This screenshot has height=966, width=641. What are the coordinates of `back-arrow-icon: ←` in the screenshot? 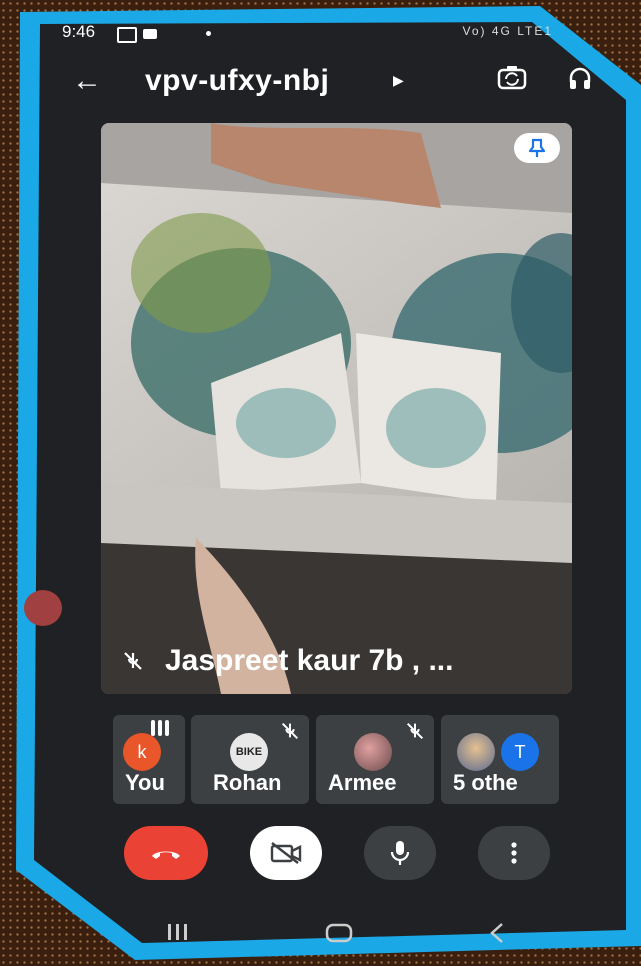 It's located at (87, 81).